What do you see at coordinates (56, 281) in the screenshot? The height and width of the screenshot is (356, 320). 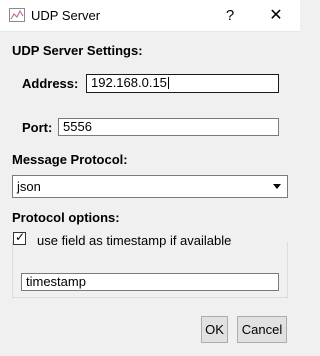 I see `timestamp-field-value: timestamp` at bounding box center [56, 281].